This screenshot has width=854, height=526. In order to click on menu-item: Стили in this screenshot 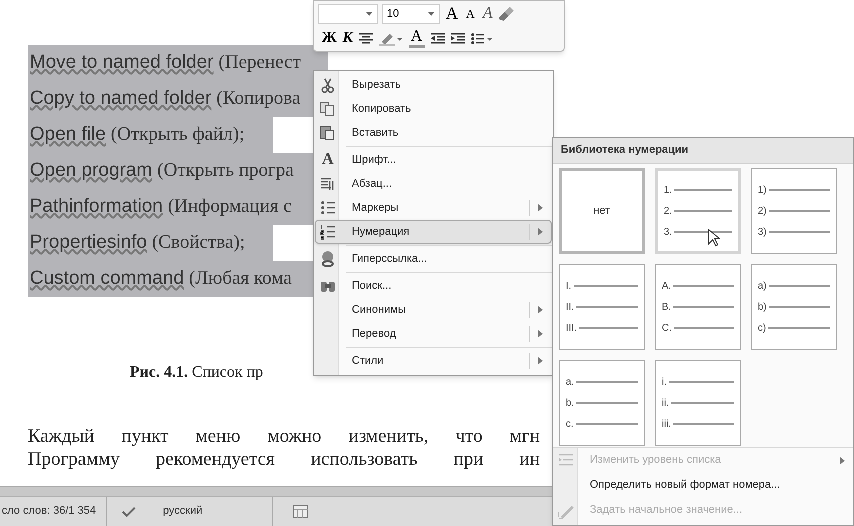, I will do `click(433, 361)`.